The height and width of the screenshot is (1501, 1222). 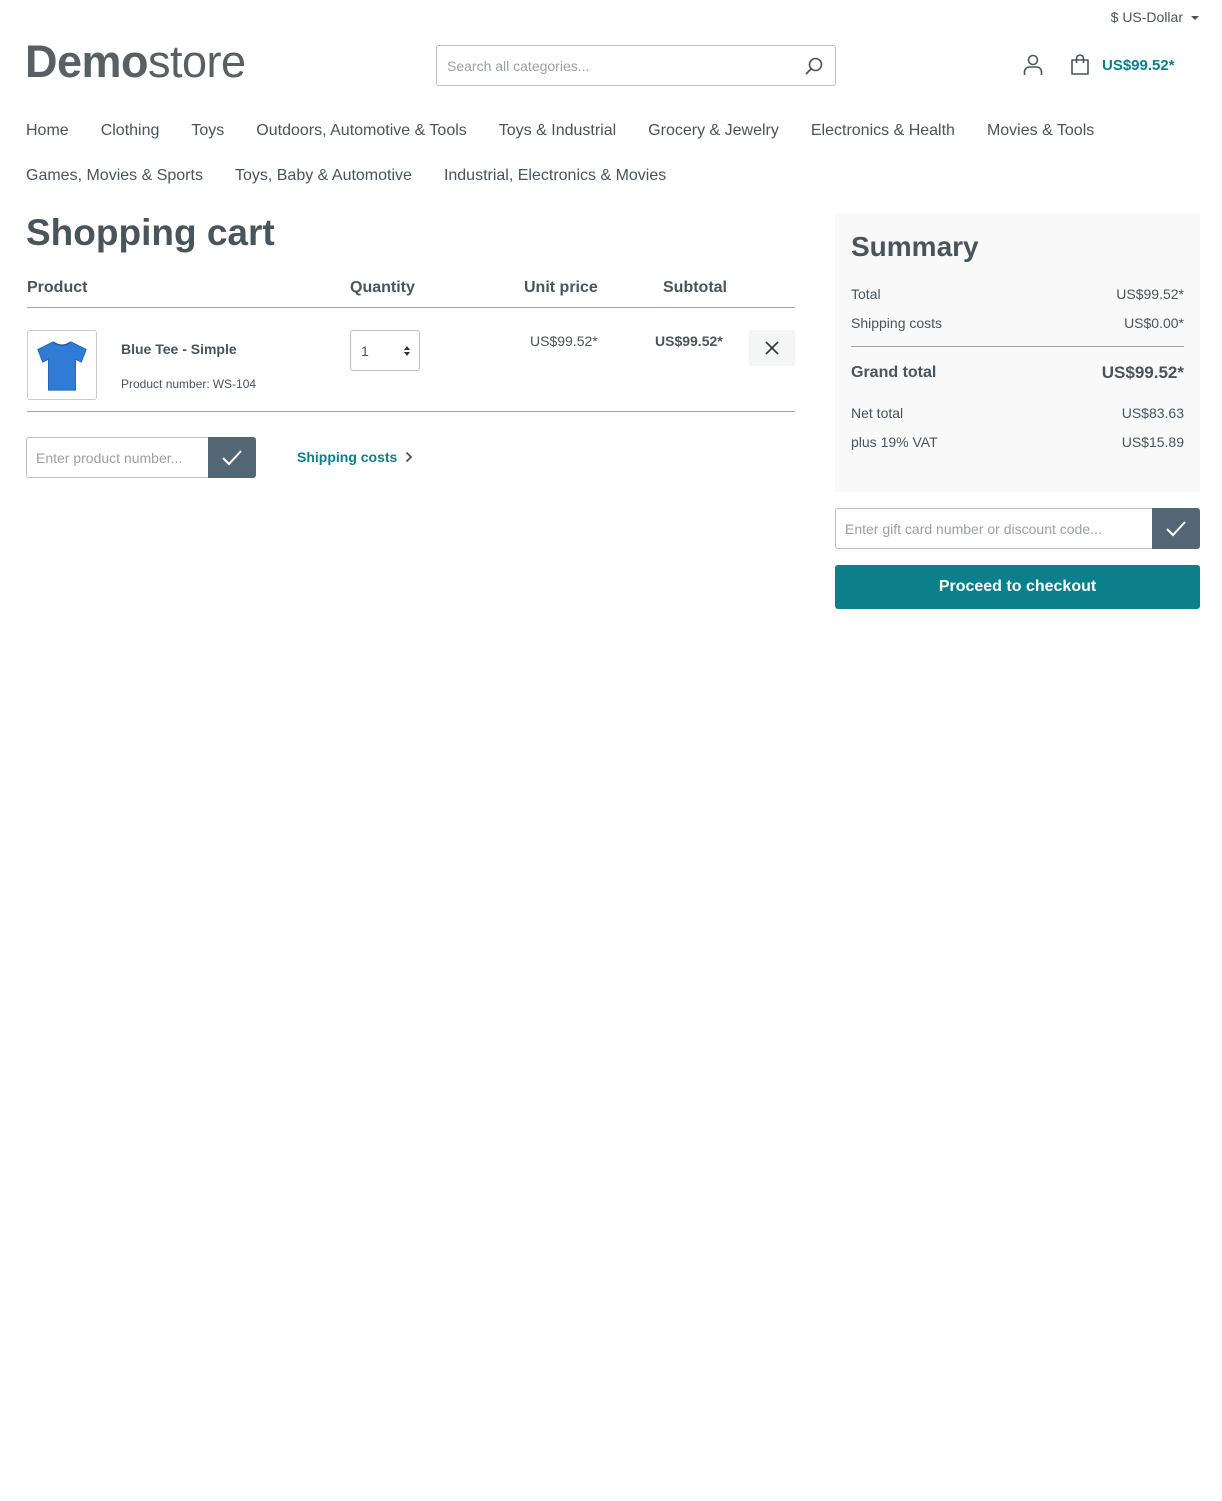 What do you see at coordinates (1017, 322) in the screenshot?
I see `summary-shipping-row: Shipping costs US$0.00*` at bounding box center [1017, 322].